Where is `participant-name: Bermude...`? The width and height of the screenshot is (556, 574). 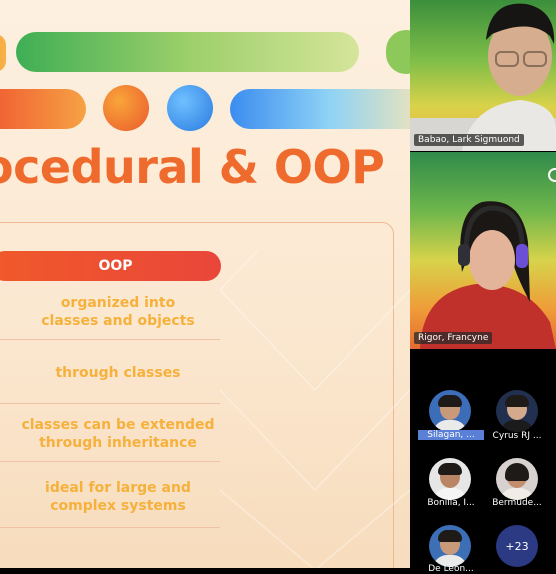 participant-name: Bermude... is located at coordinates (517, 503).